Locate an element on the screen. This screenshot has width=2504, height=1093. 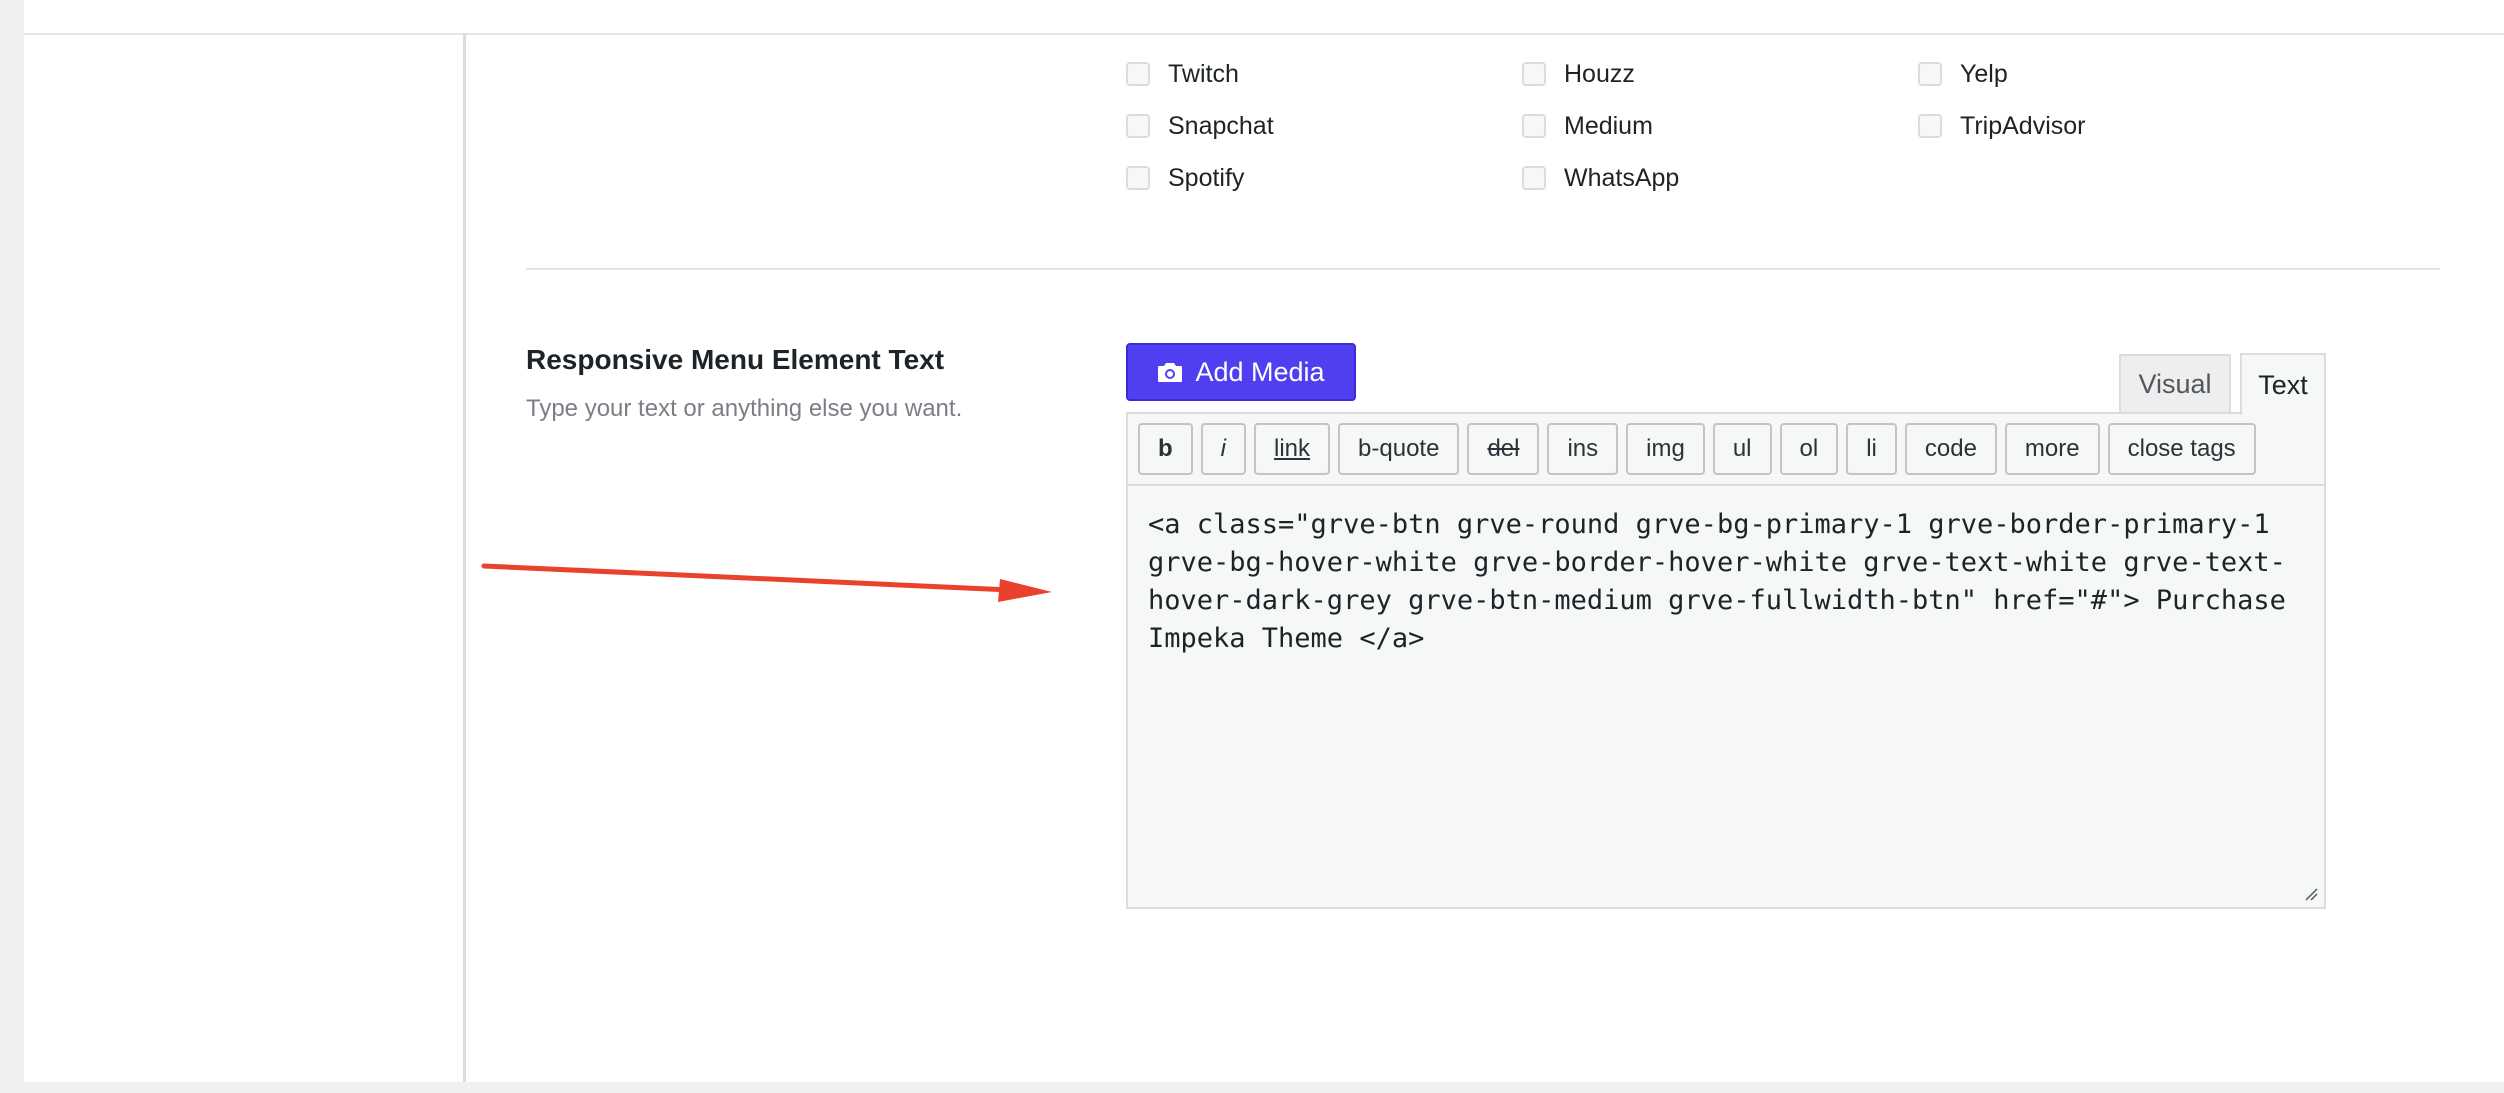
add-media-button: Add Media is located at coordinates (1241, 372).